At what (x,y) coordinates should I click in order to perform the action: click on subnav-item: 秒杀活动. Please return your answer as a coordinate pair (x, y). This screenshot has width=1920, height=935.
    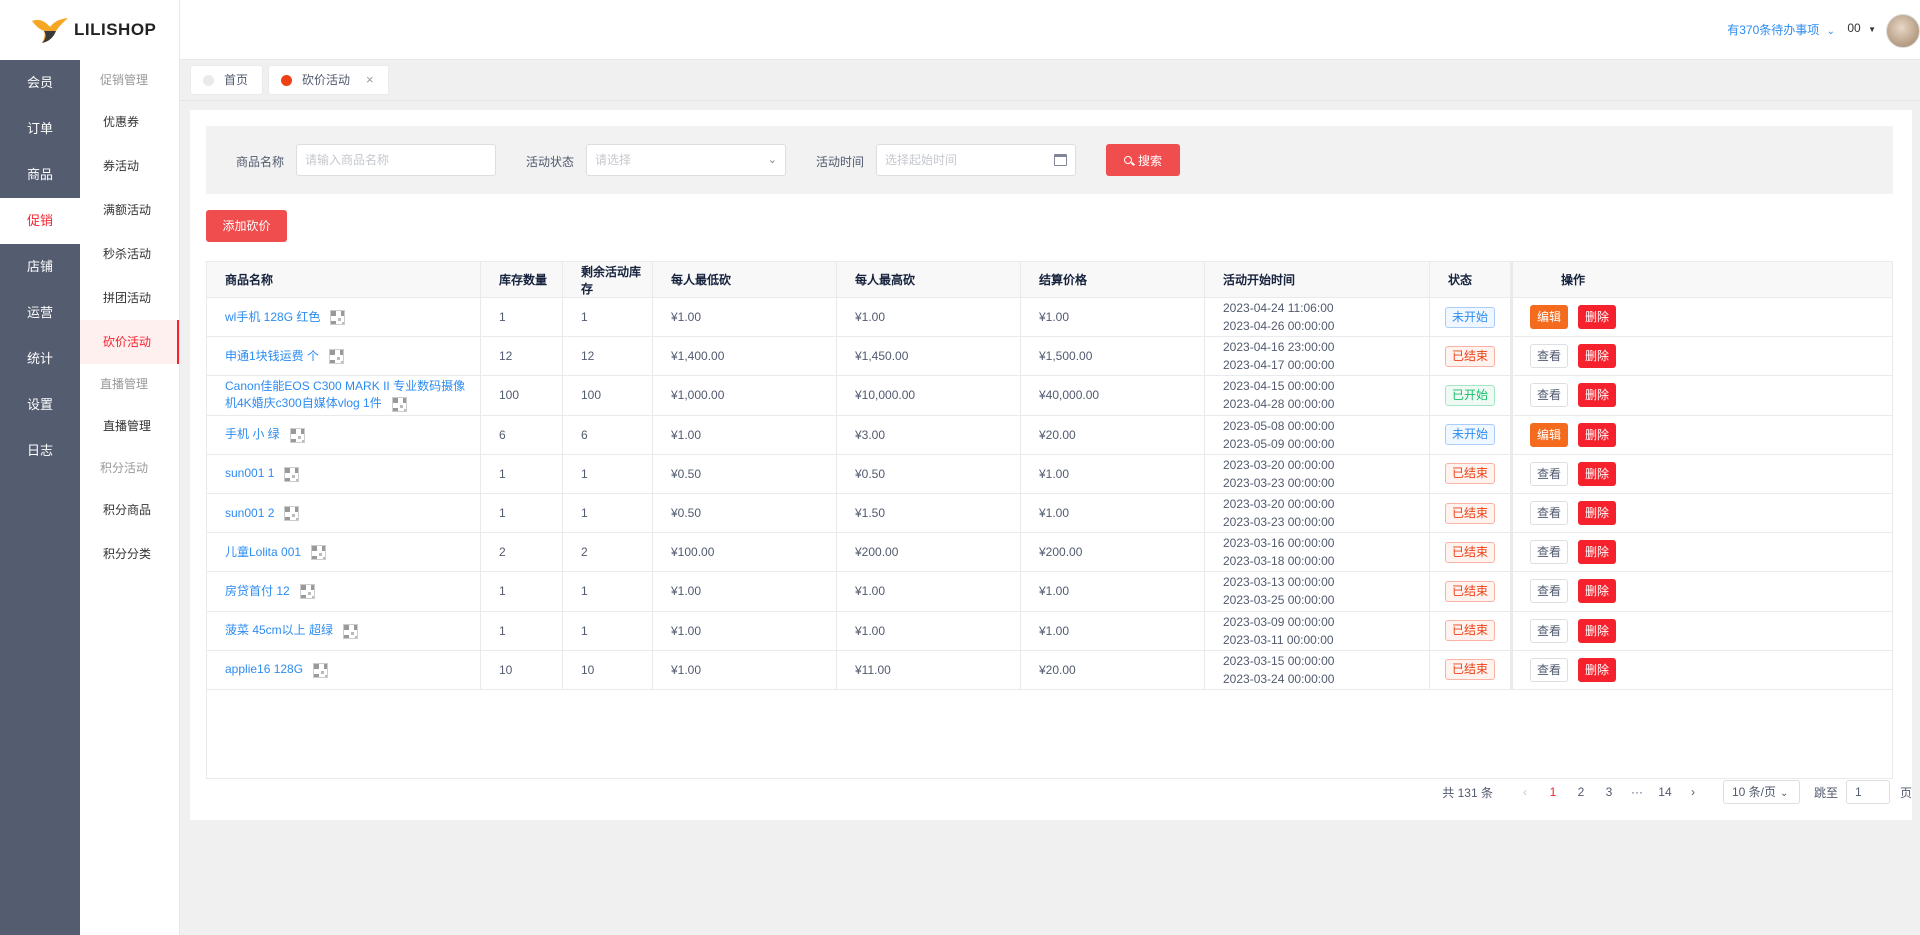
    Looking at the image, I should click on (129, 254).